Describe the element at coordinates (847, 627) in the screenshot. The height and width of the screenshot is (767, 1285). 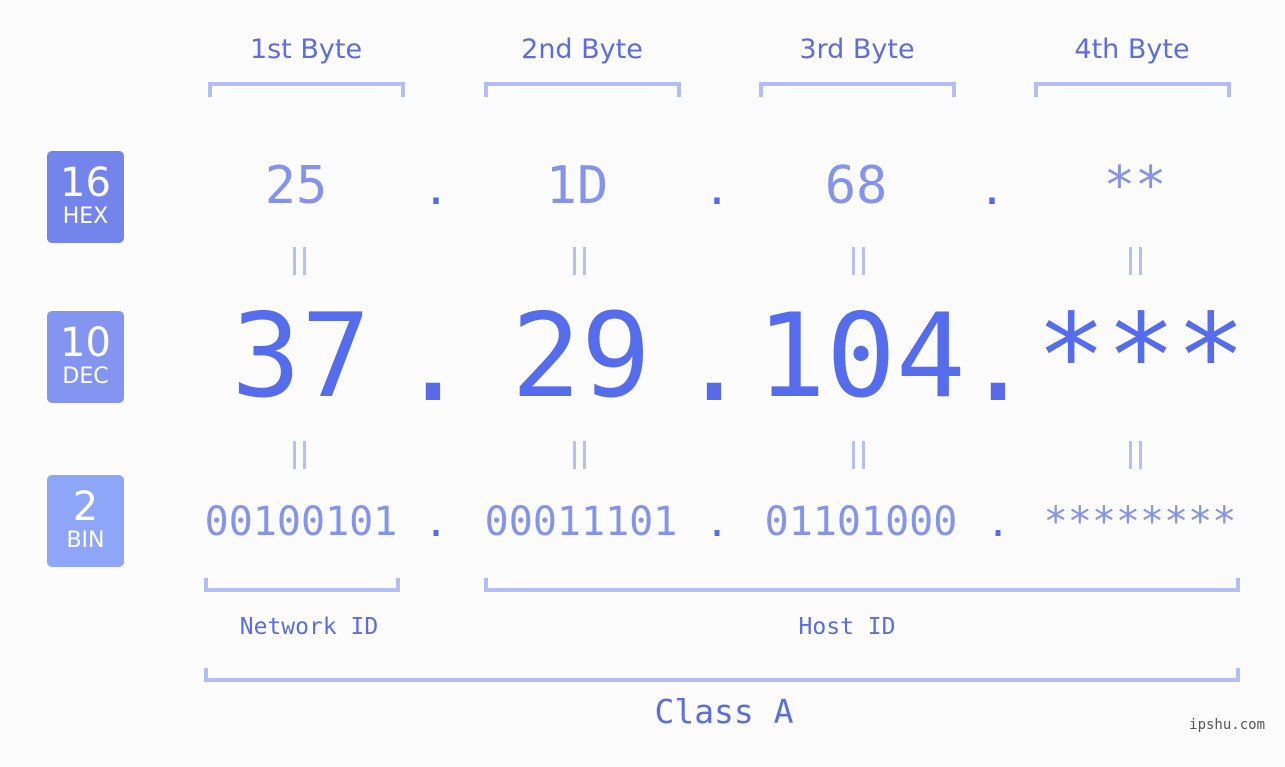
I see `host-id-label: Host ID` at that location.